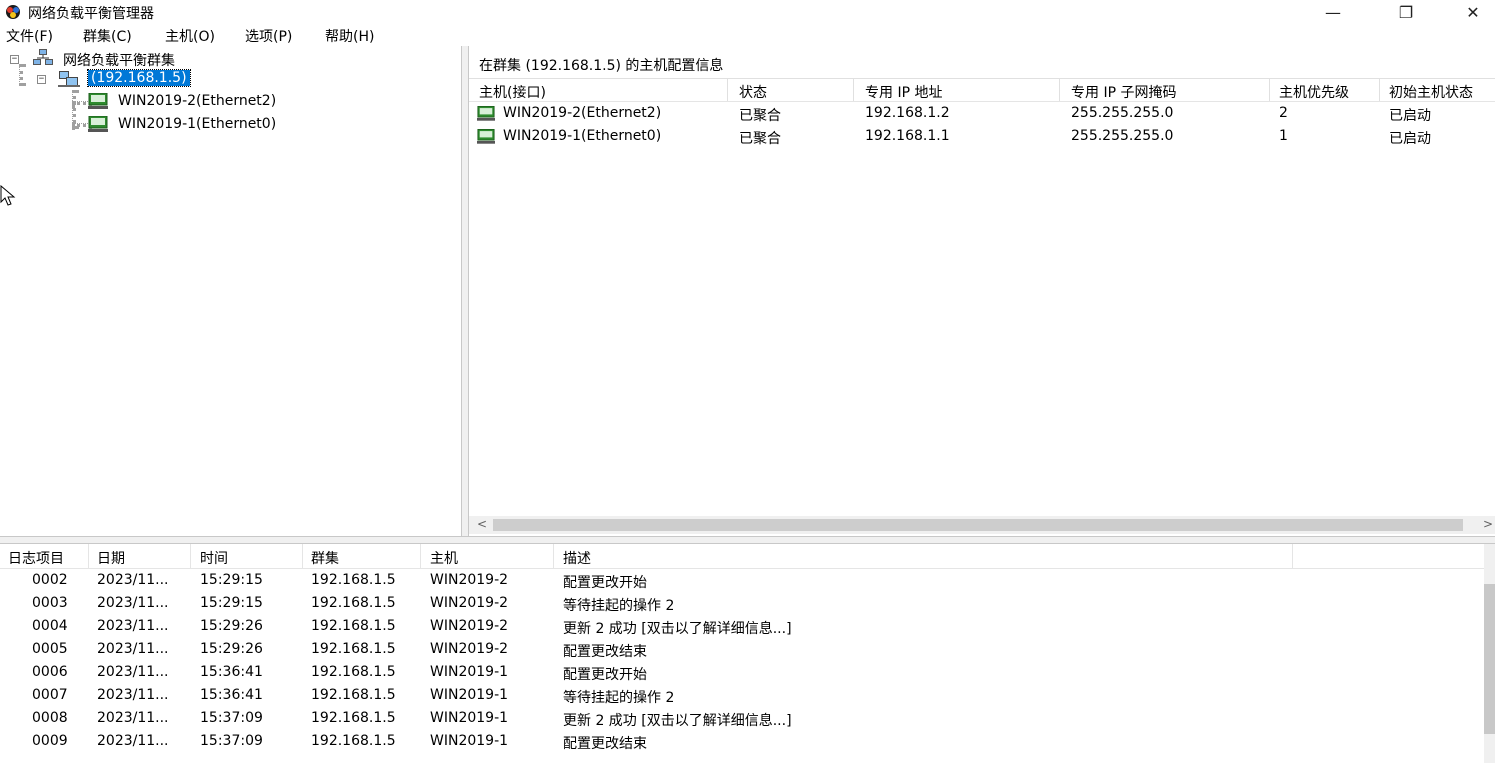 The height and width of the screenshot is (763, 1495). I want to click on column-header-initial-state: 初始主机状态, so click(1431, 92).